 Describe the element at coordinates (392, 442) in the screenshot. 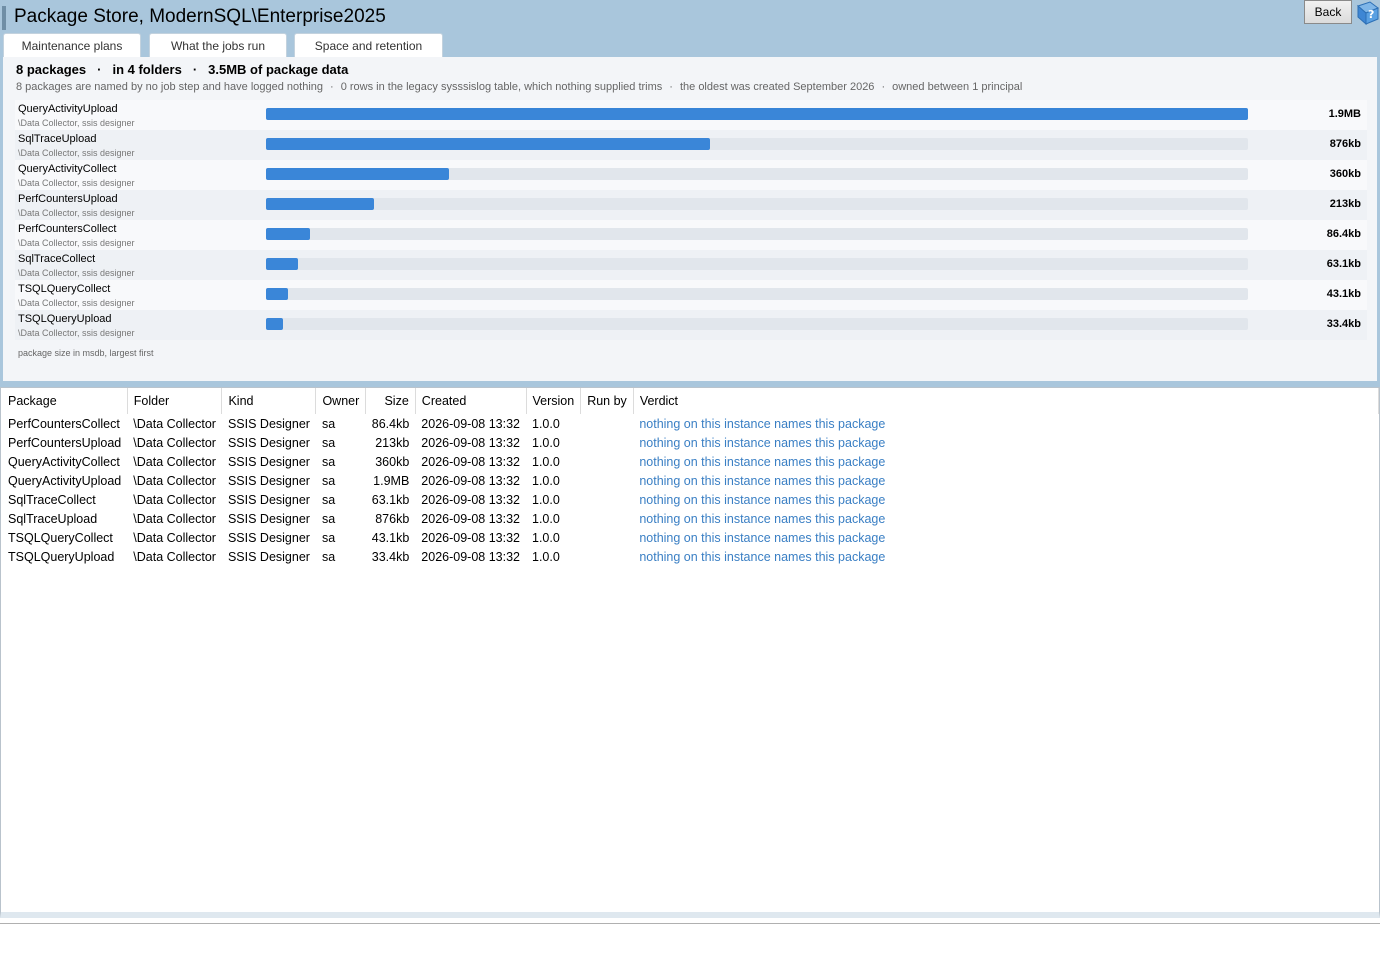

I see `cell-size: 213kb` at that location.